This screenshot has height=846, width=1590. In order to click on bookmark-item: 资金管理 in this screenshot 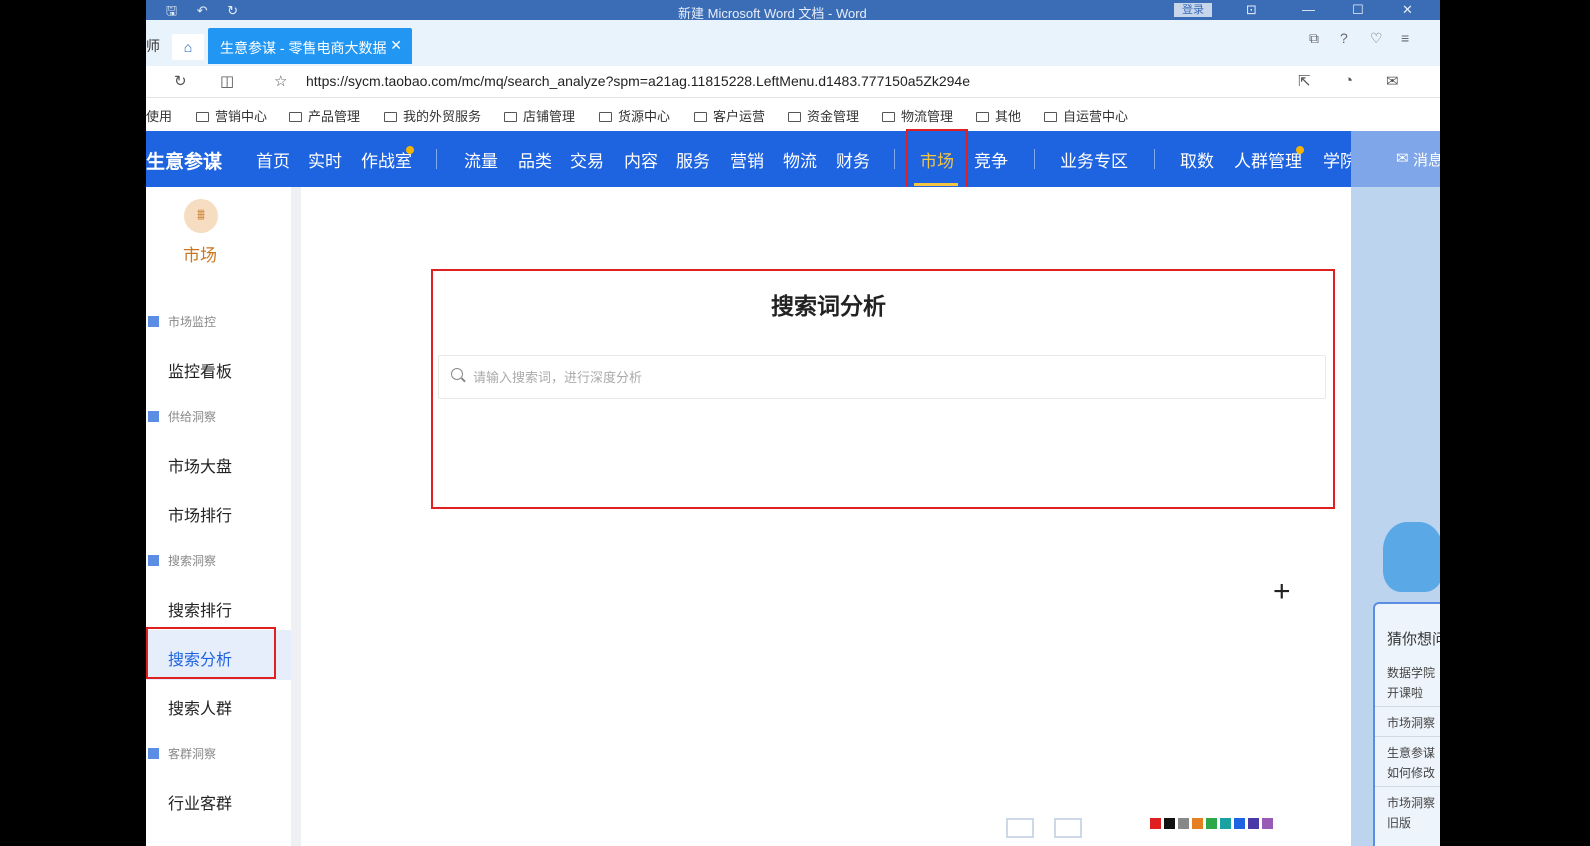, I will do `click(823, 115)`.